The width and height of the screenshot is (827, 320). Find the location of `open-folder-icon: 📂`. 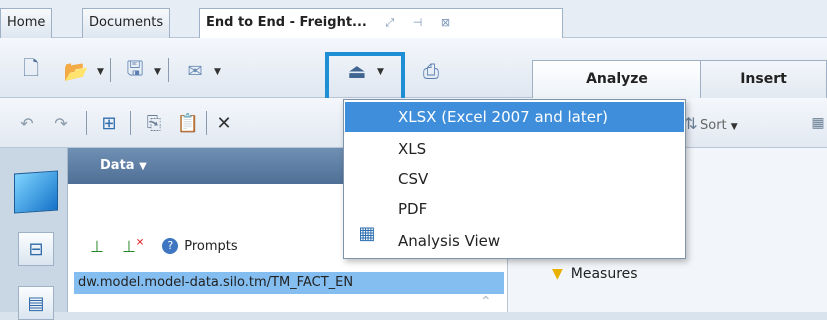

open-folder-icon: 📂 is located at coordinates (76, 71).